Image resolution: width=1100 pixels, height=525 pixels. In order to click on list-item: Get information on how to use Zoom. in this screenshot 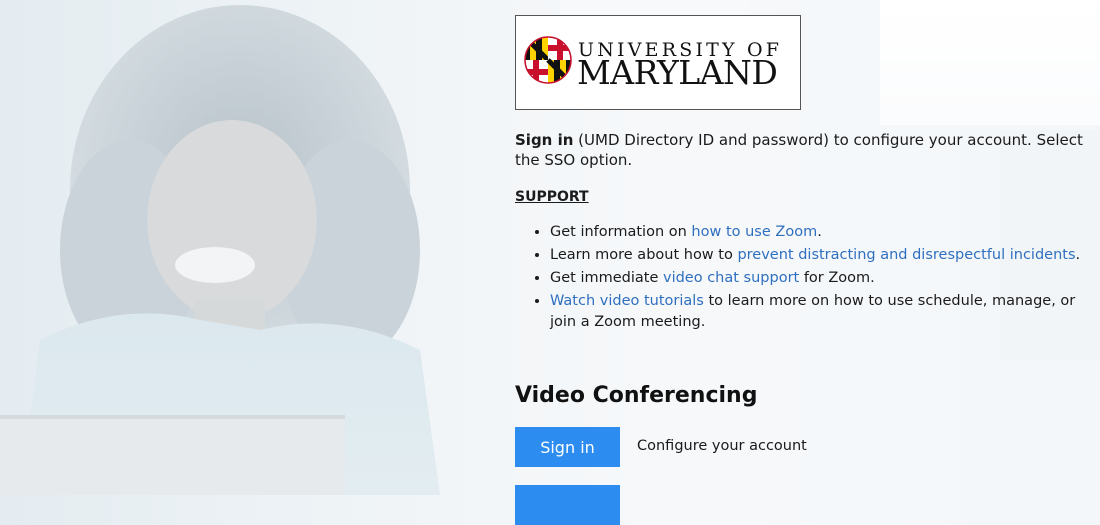, I will do `click(817, 232)`.